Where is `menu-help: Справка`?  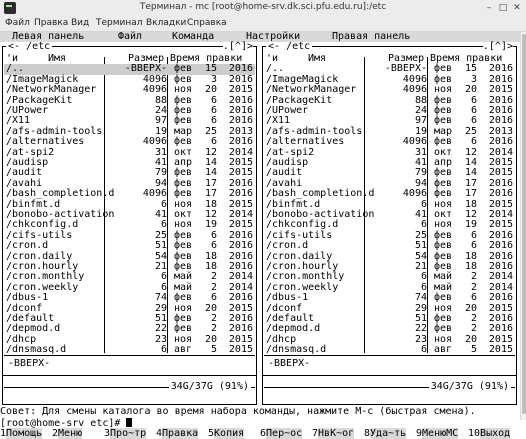 menu-help: Справка is located at coordinates (207, 23).